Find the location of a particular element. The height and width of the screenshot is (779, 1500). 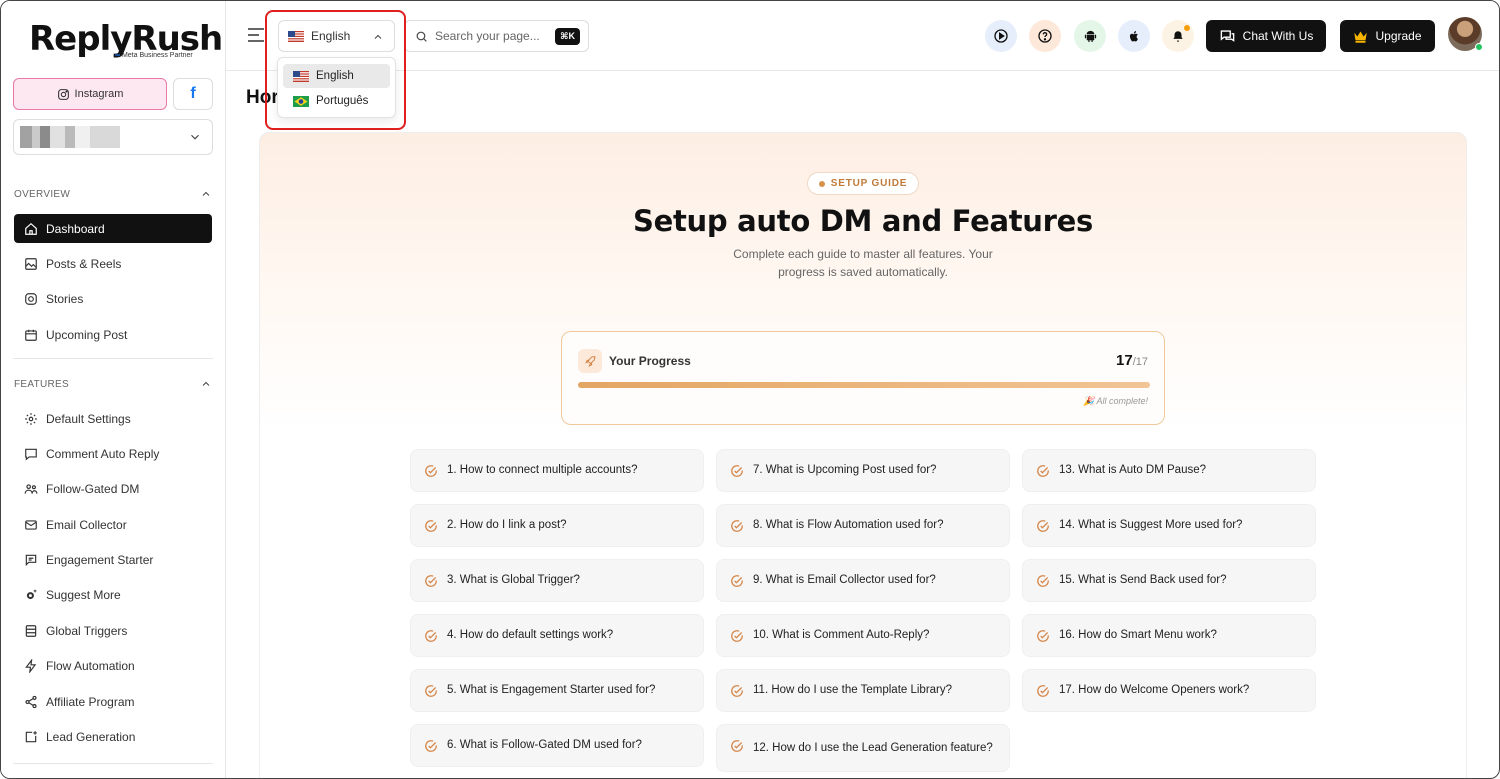

sidebar-item-affiliate-program: Affiliate Program is located at coordinates (113, 701).